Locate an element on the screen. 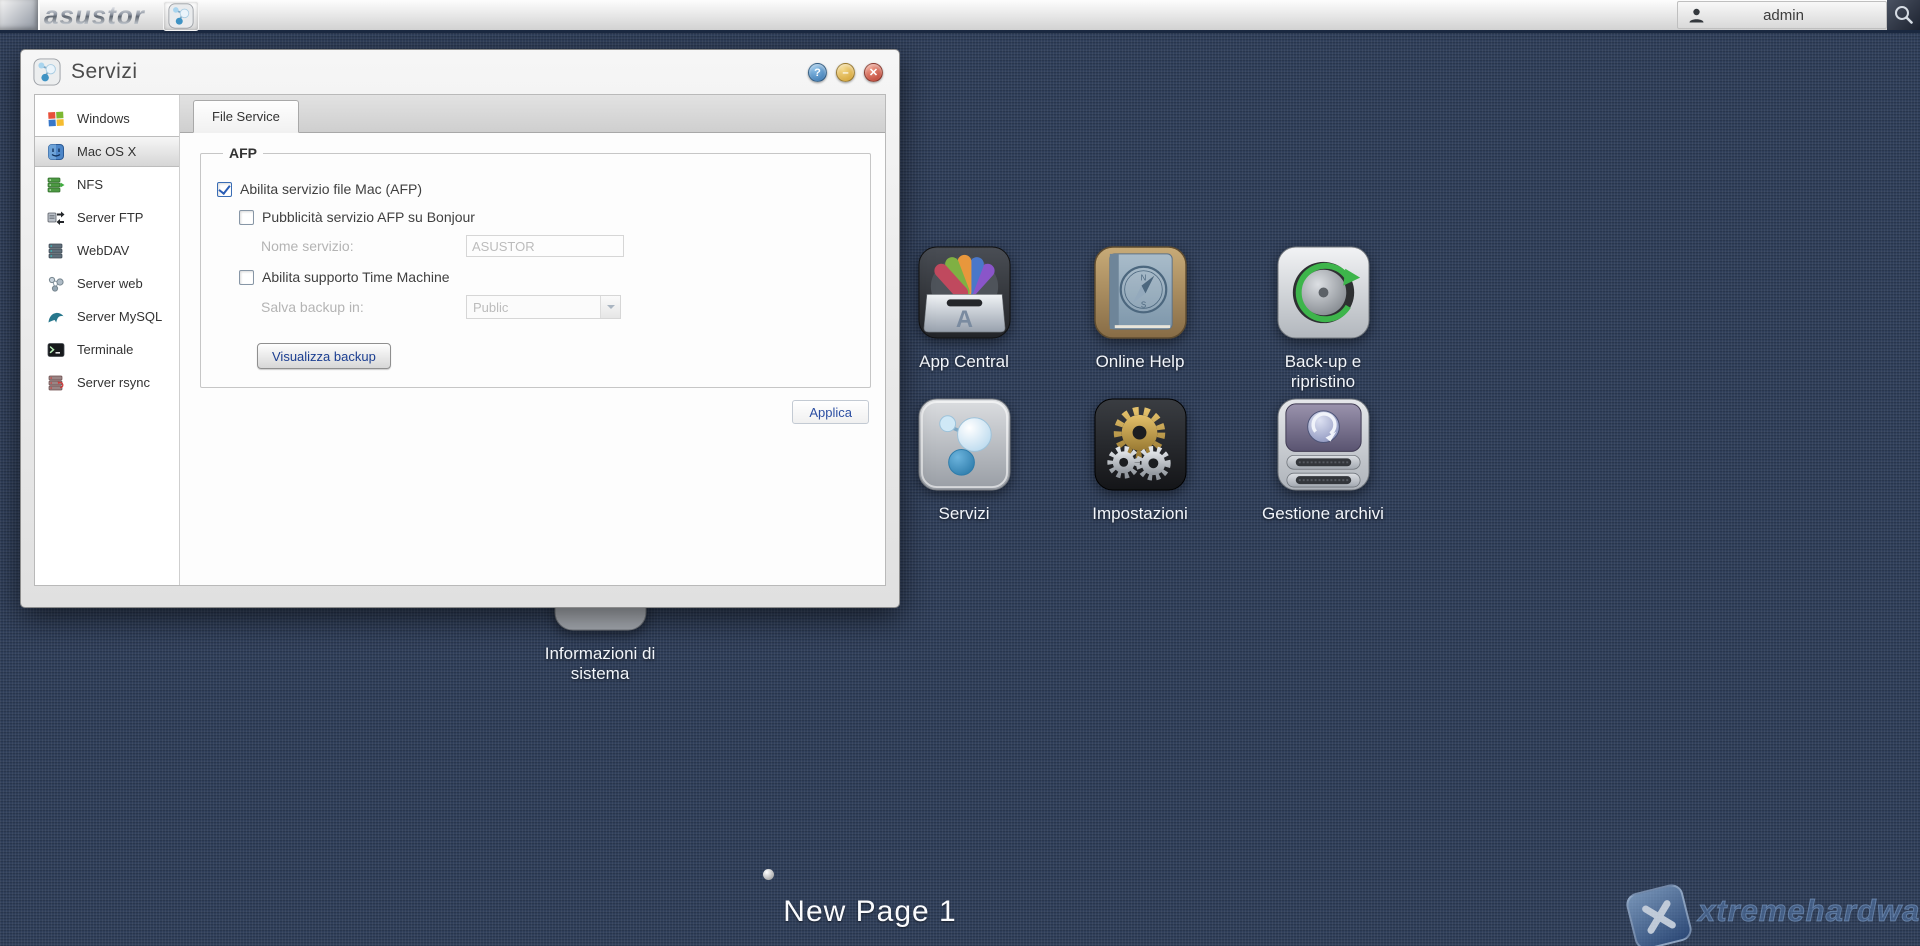 The width and height of the screenshot is (1920, 946). sidebar-item-server-web: Server web is located at coordinates (107, 283).